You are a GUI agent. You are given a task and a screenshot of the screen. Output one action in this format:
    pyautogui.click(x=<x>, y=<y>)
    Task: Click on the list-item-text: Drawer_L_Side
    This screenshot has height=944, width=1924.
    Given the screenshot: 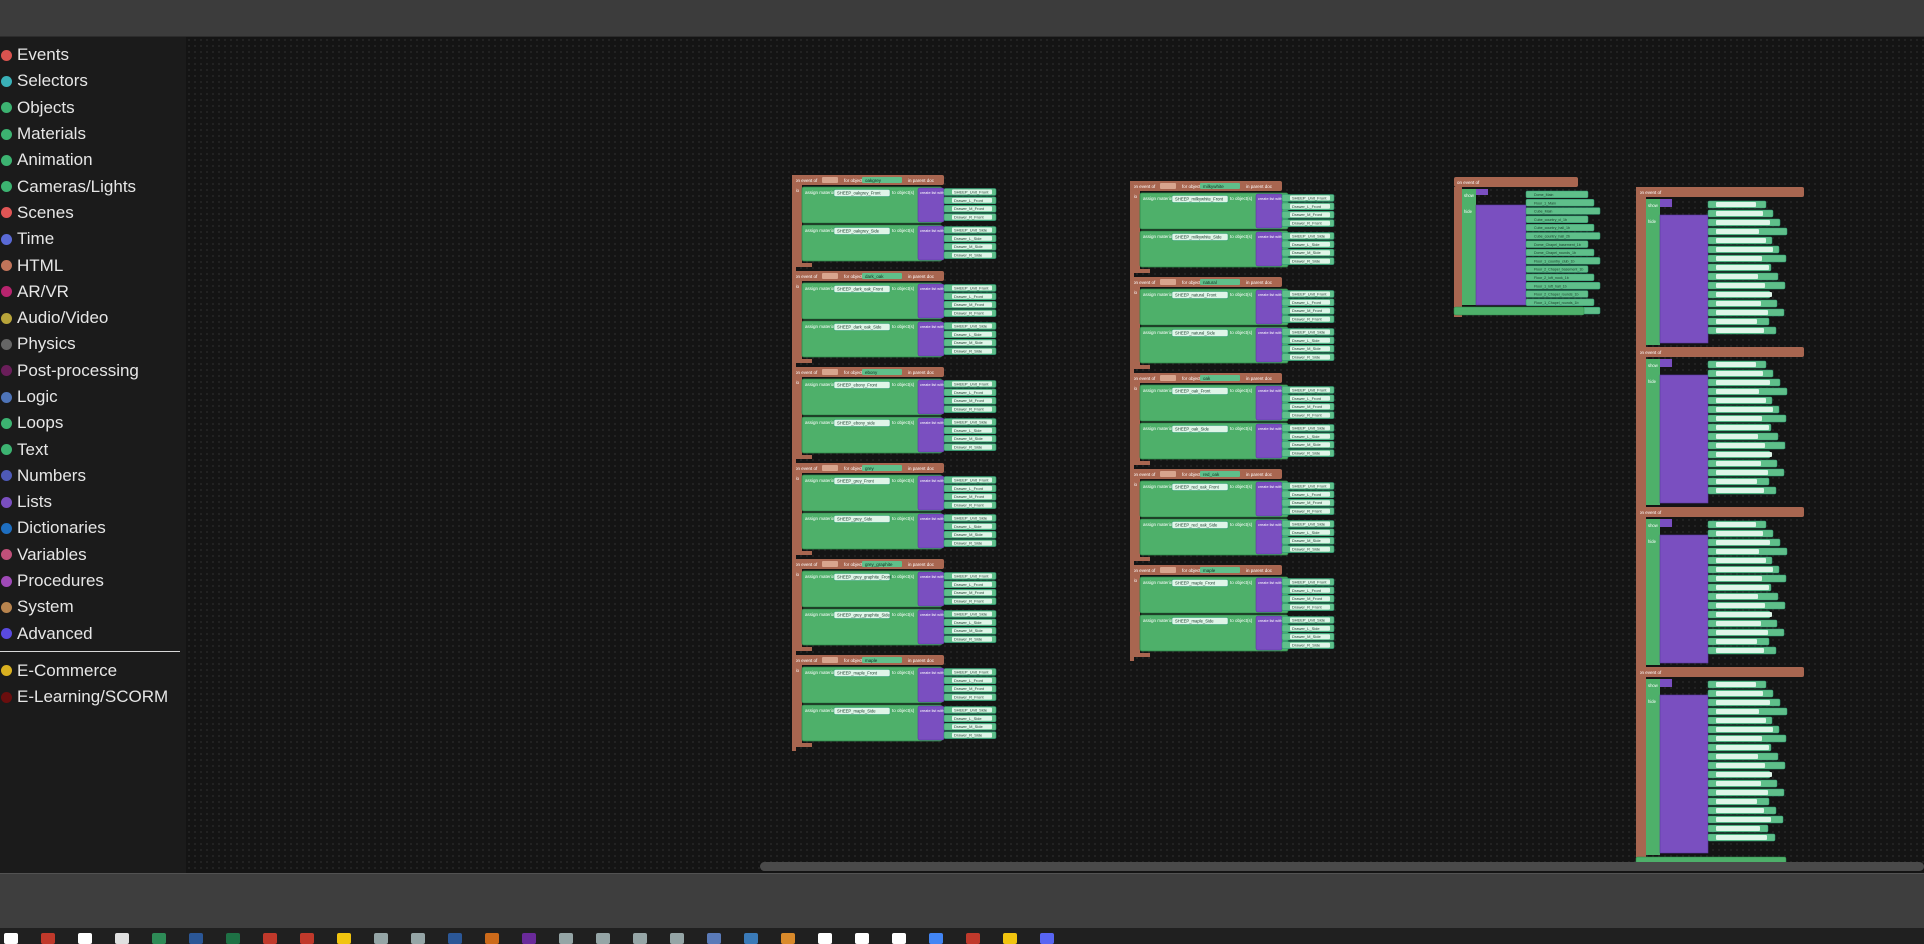 What is the action you would take?
    pyautogui.click(x=968, y=430)
    